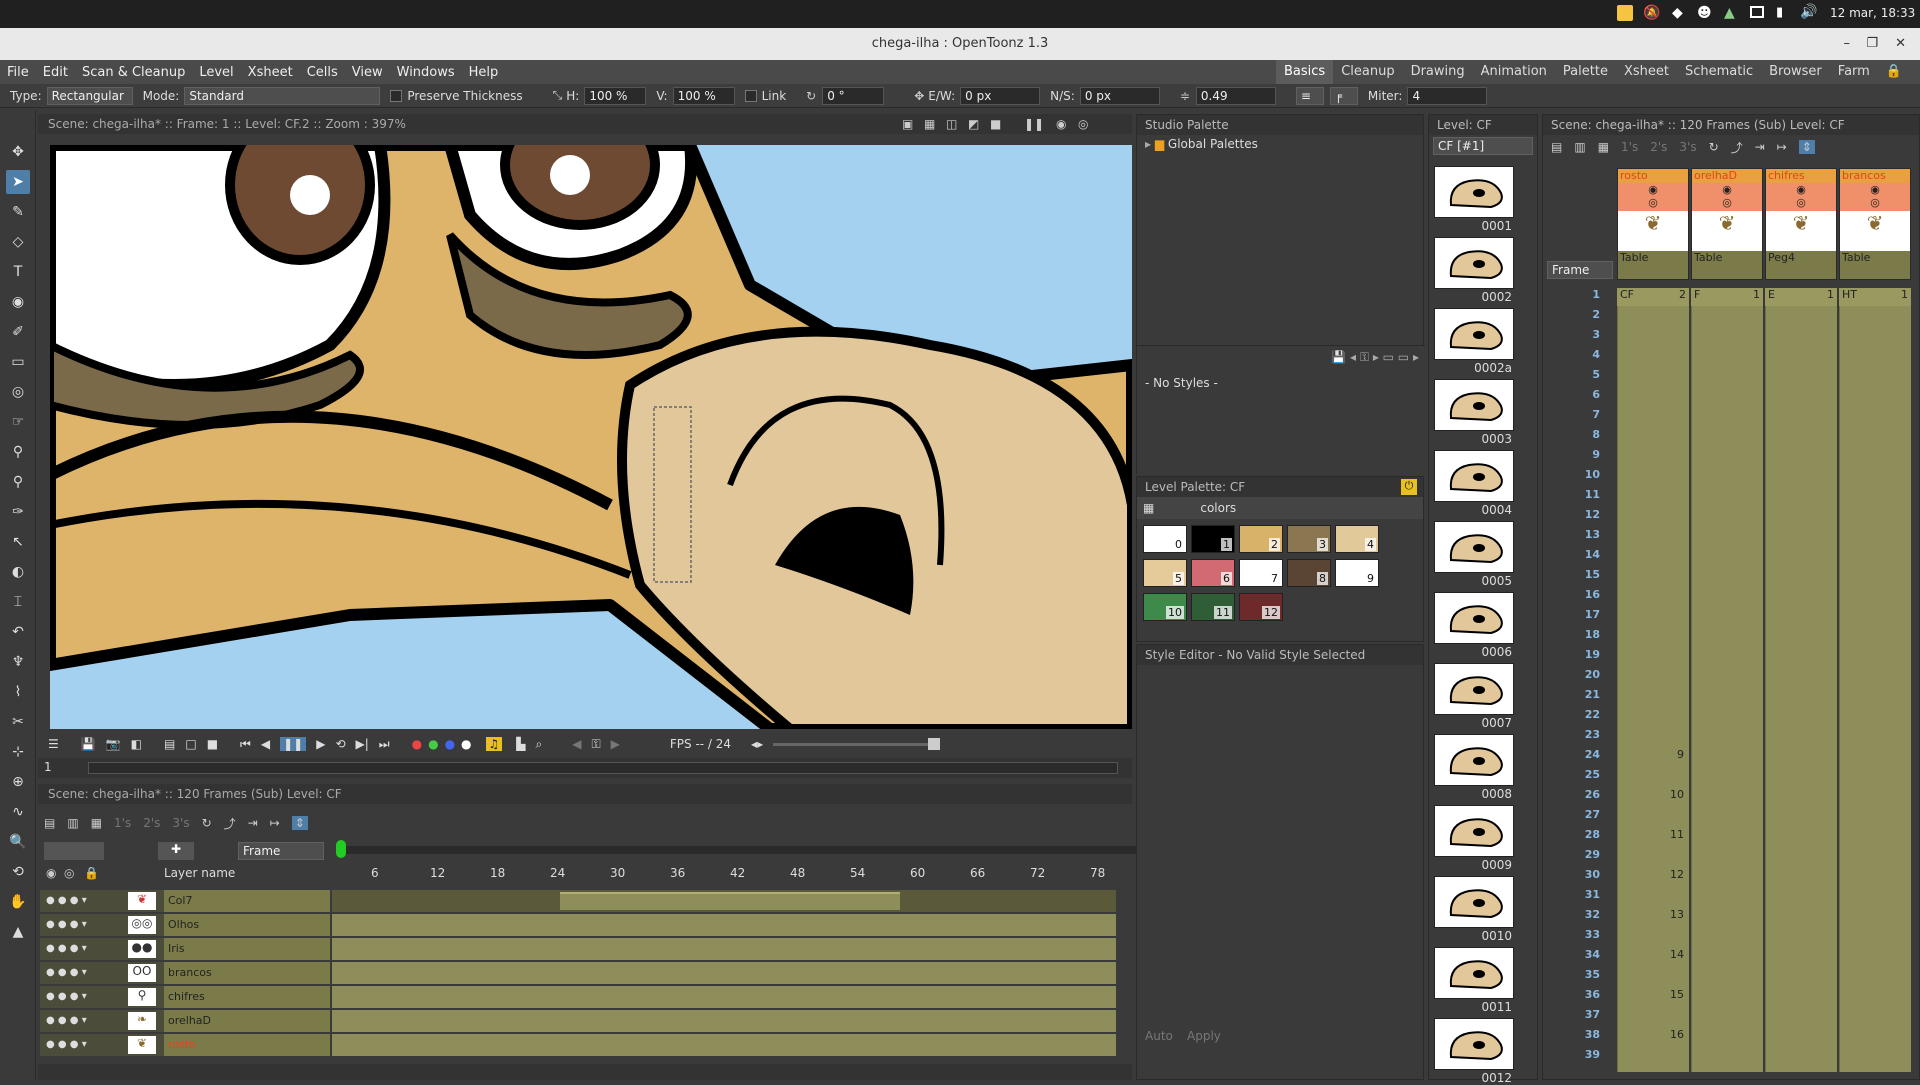 The width and height of the screenshot is (1920, 1085). I want to click on red-channel-icon: ●, so click(417, 744).